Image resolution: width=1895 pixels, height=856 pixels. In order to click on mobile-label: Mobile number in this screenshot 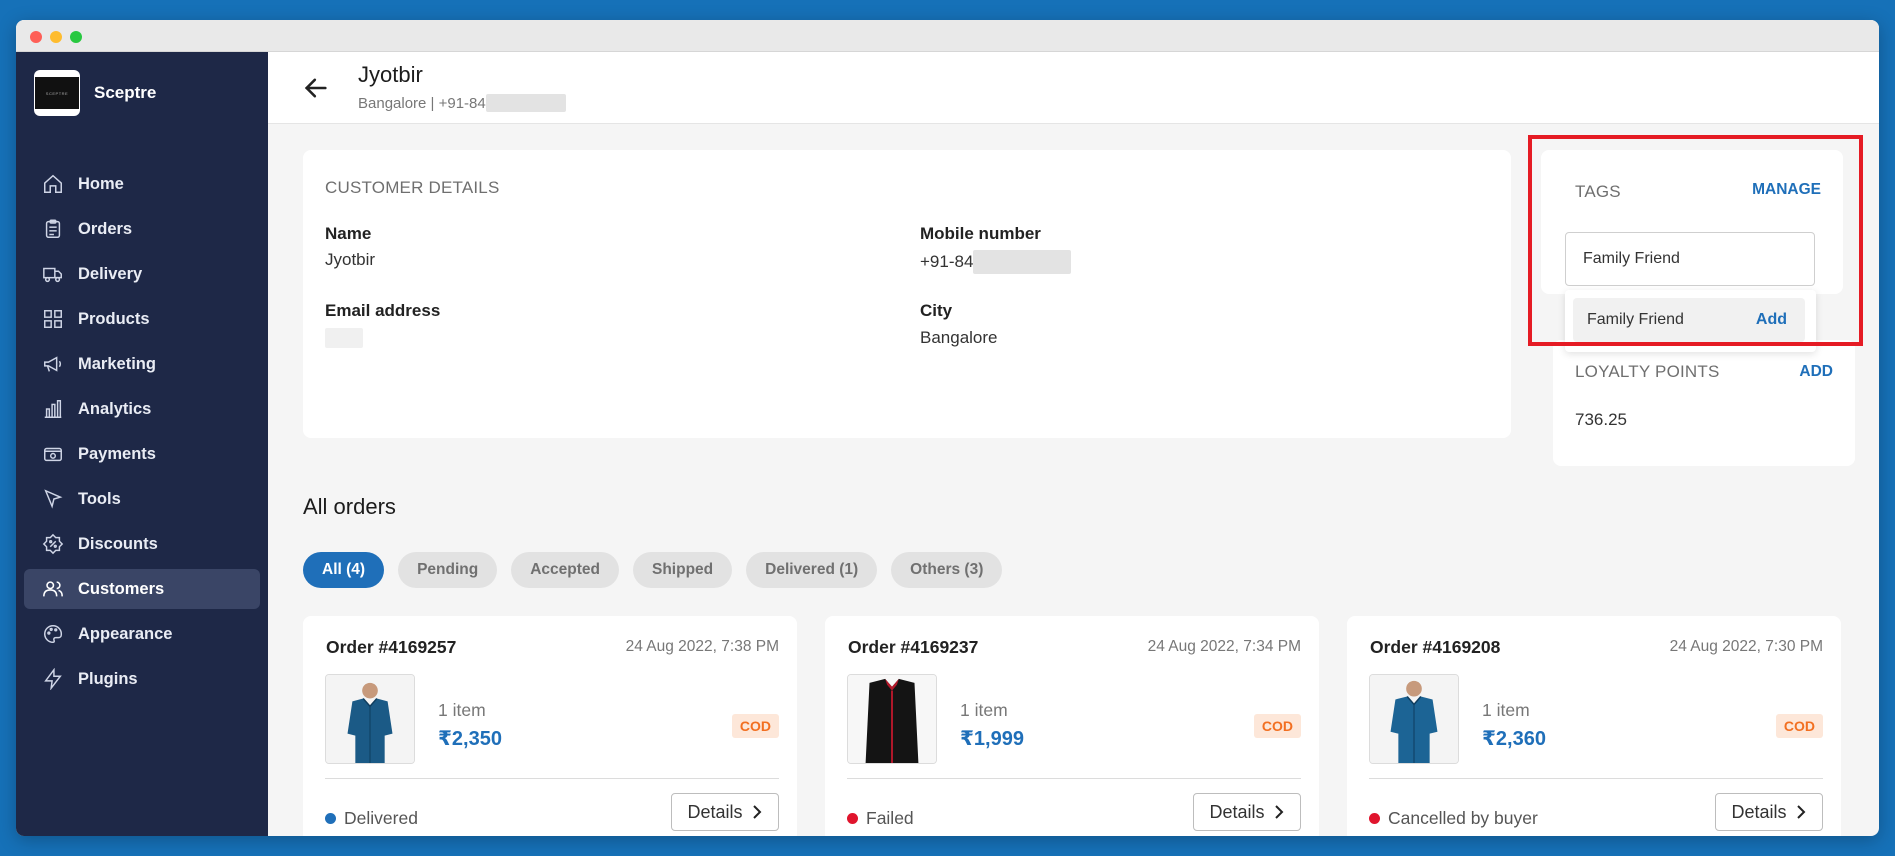, I will do `click(980, 233)`.